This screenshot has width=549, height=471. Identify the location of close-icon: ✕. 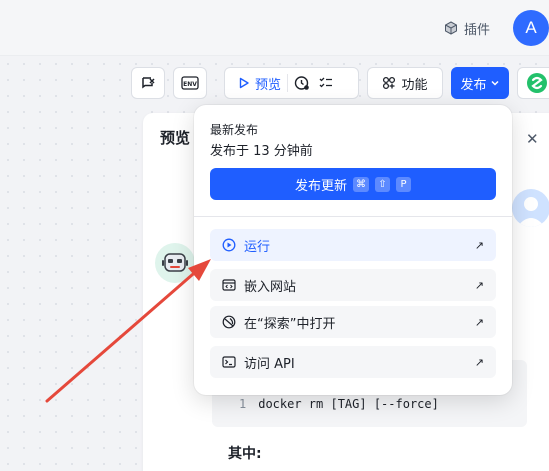
(532, 139).